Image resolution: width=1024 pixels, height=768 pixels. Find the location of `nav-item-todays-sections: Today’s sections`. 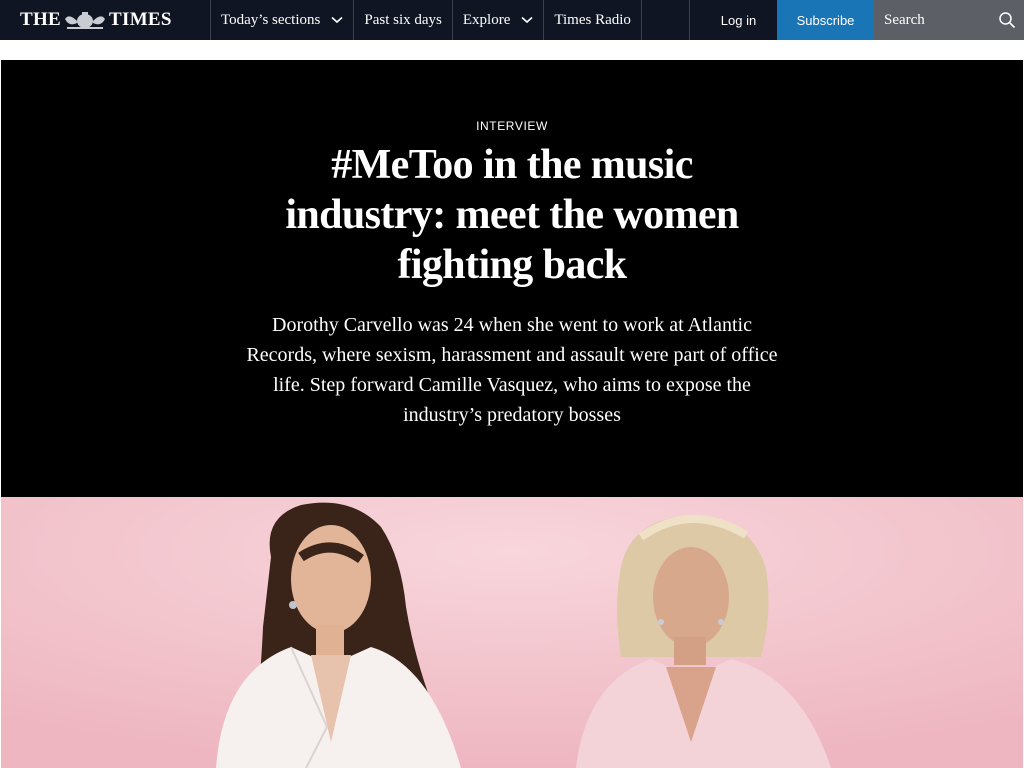

nav-item-todays-sections: Today’s sections is located at coordinates (283, 20).